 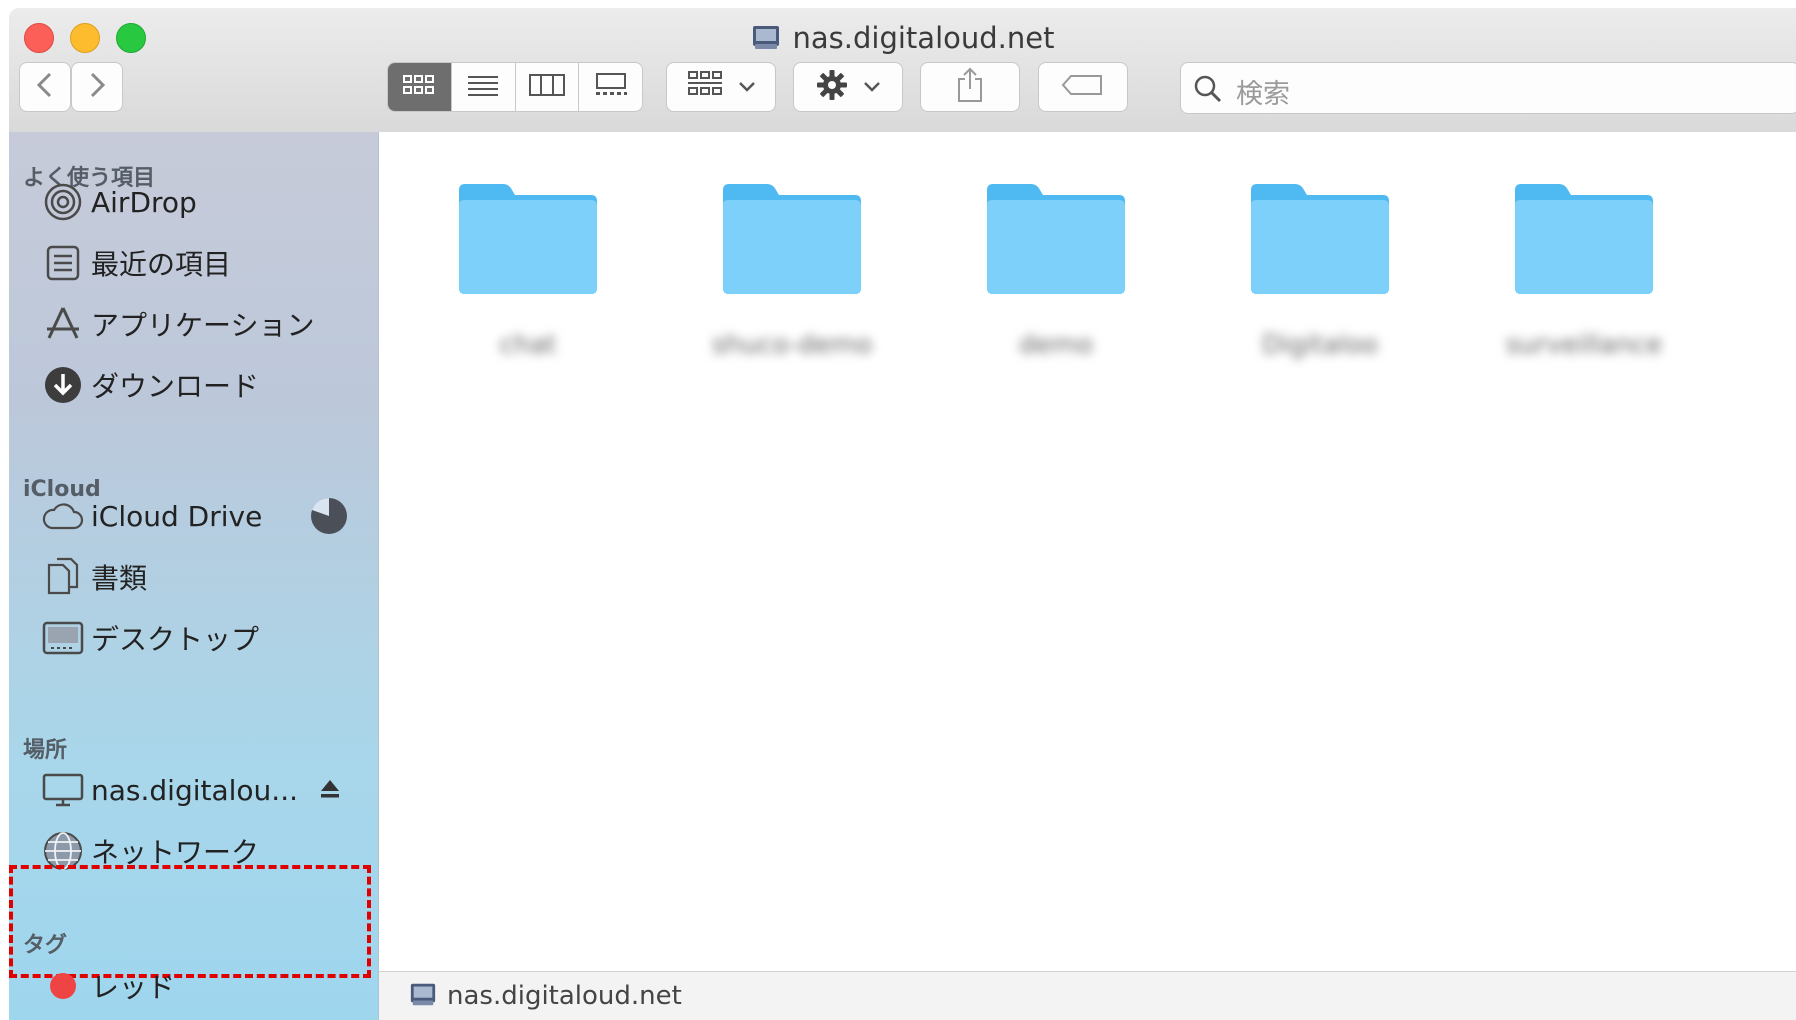 I want to click on action-button, so click(x=848, y=87).